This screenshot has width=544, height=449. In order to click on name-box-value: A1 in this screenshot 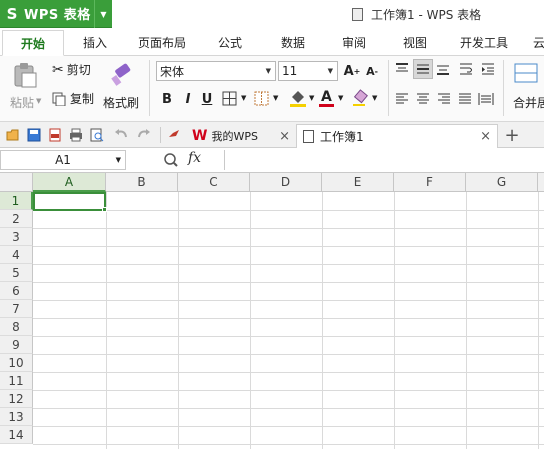, I will do `click(63, 160)`.